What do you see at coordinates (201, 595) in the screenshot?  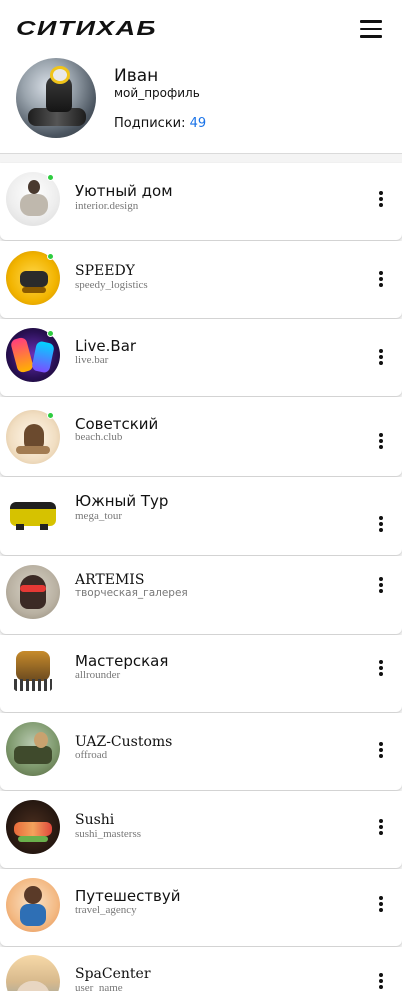 I see `list-item: ARTEMIS творческая_галерея` at bounding box center [201, 595].